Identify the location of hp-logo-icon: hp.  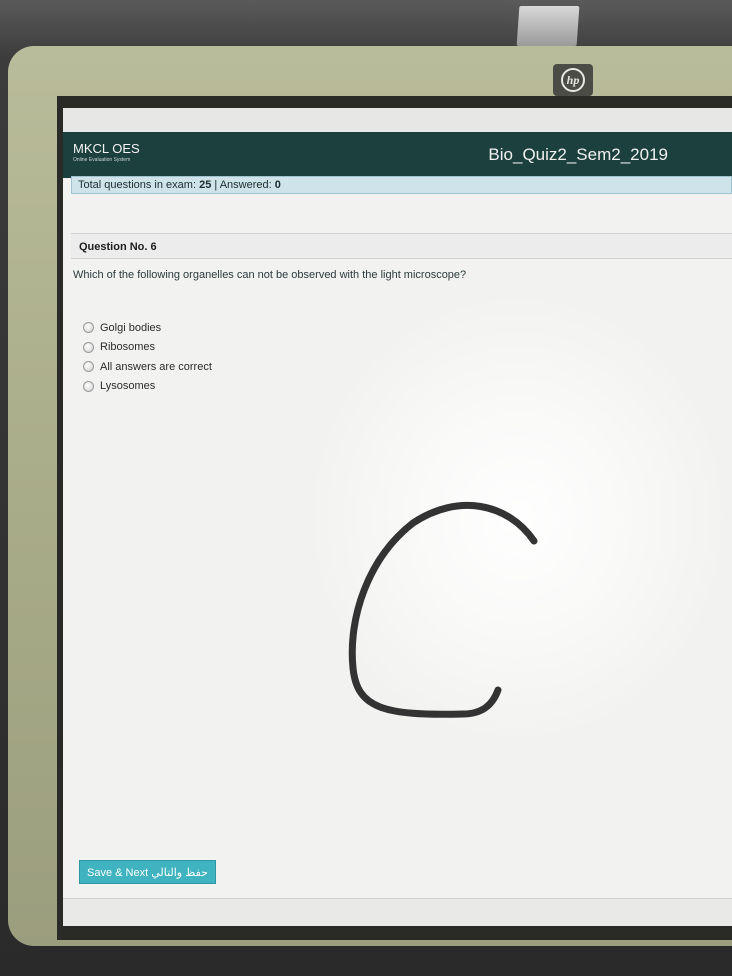
(573, 80).